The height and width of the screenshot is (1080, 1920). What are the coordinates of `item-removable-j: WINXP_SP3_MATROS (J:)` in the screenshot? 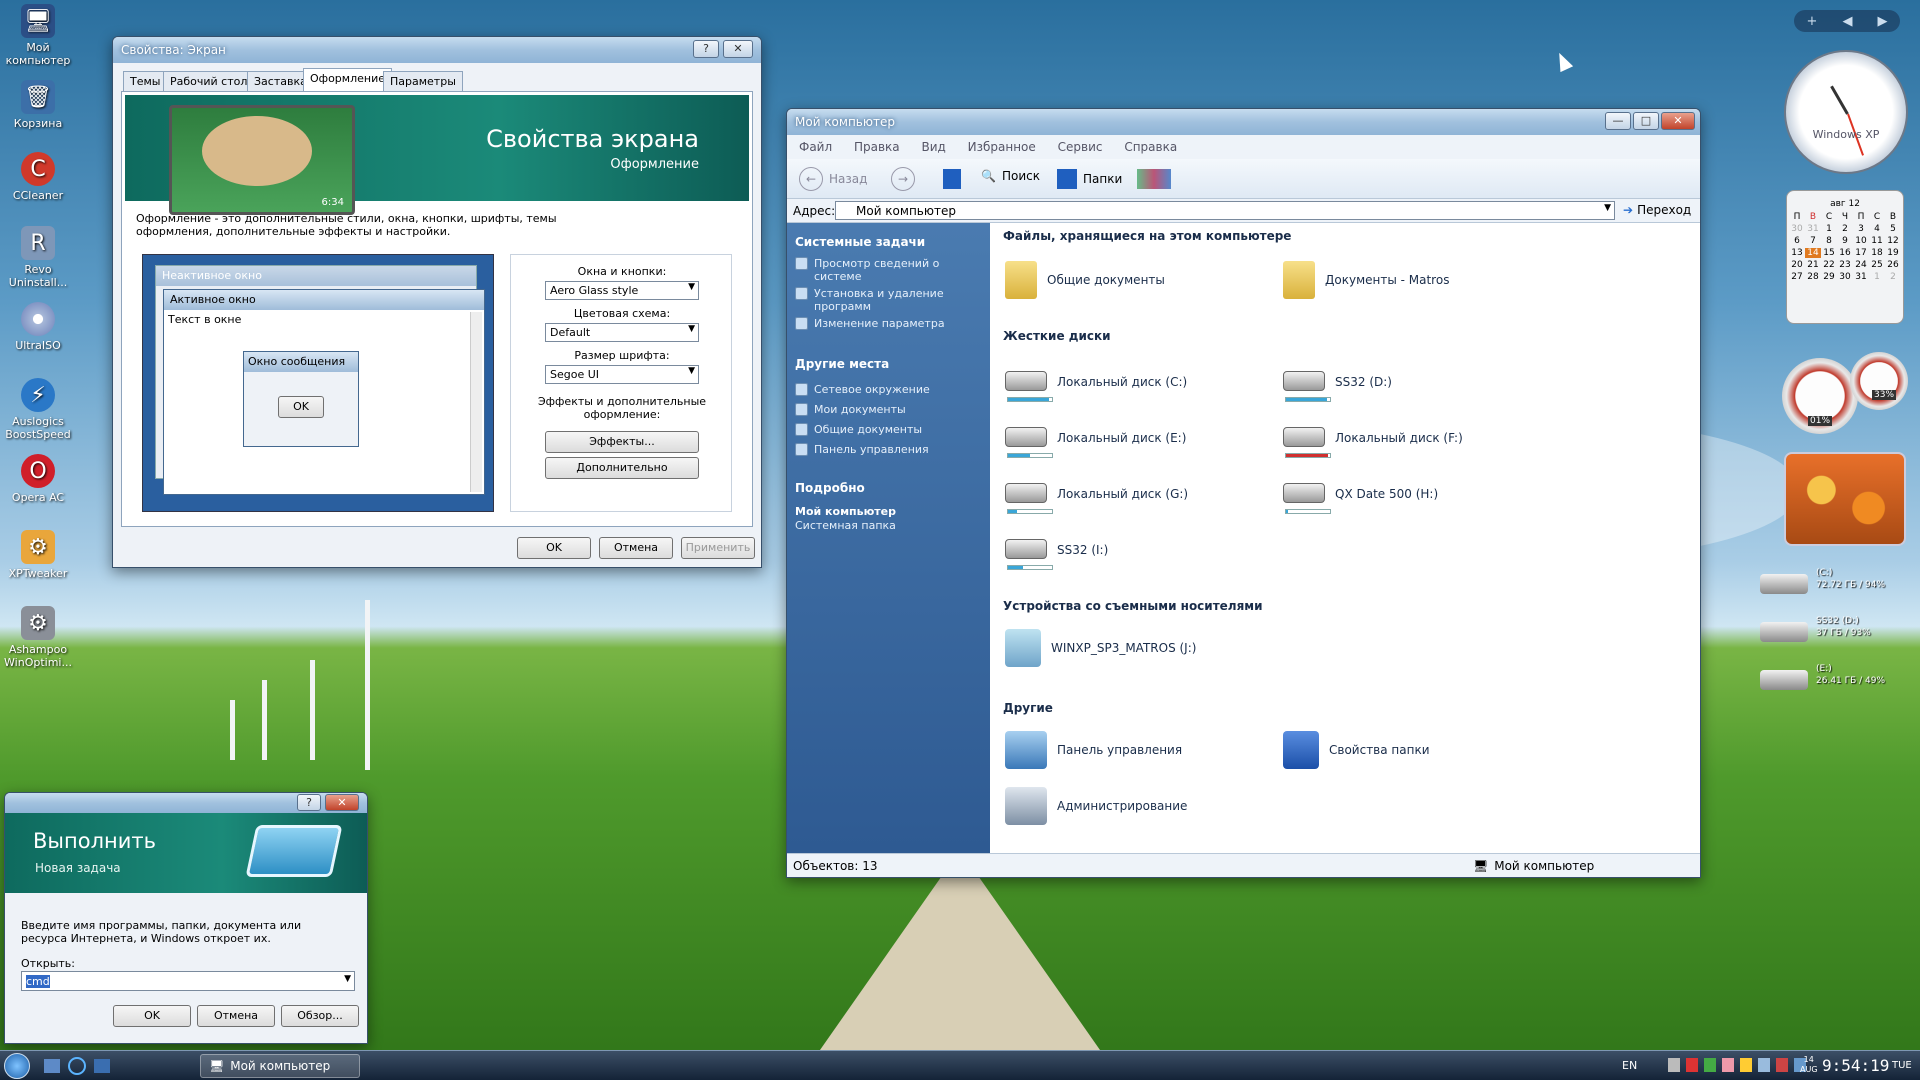 It's located at (1100, 648).